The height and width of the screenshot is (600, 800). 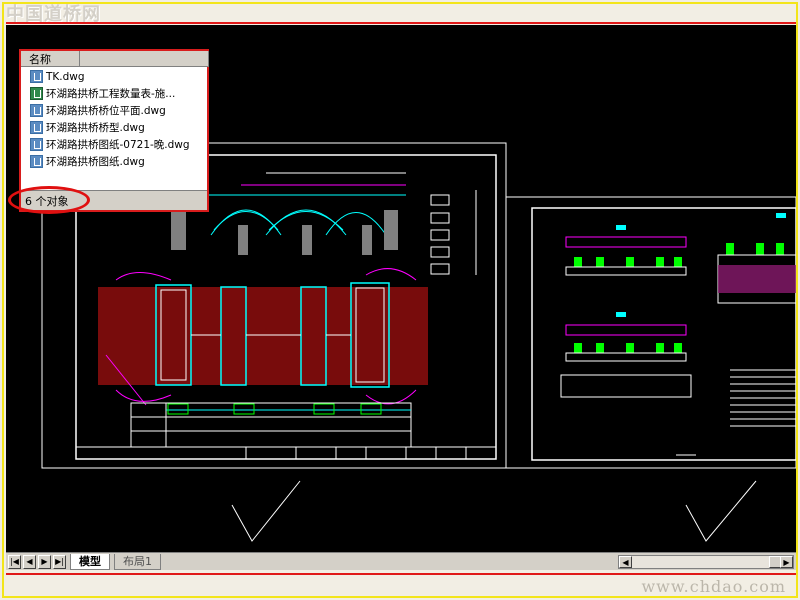 I want to click on next-tab-button: ▶, so click(x=44, y=561).